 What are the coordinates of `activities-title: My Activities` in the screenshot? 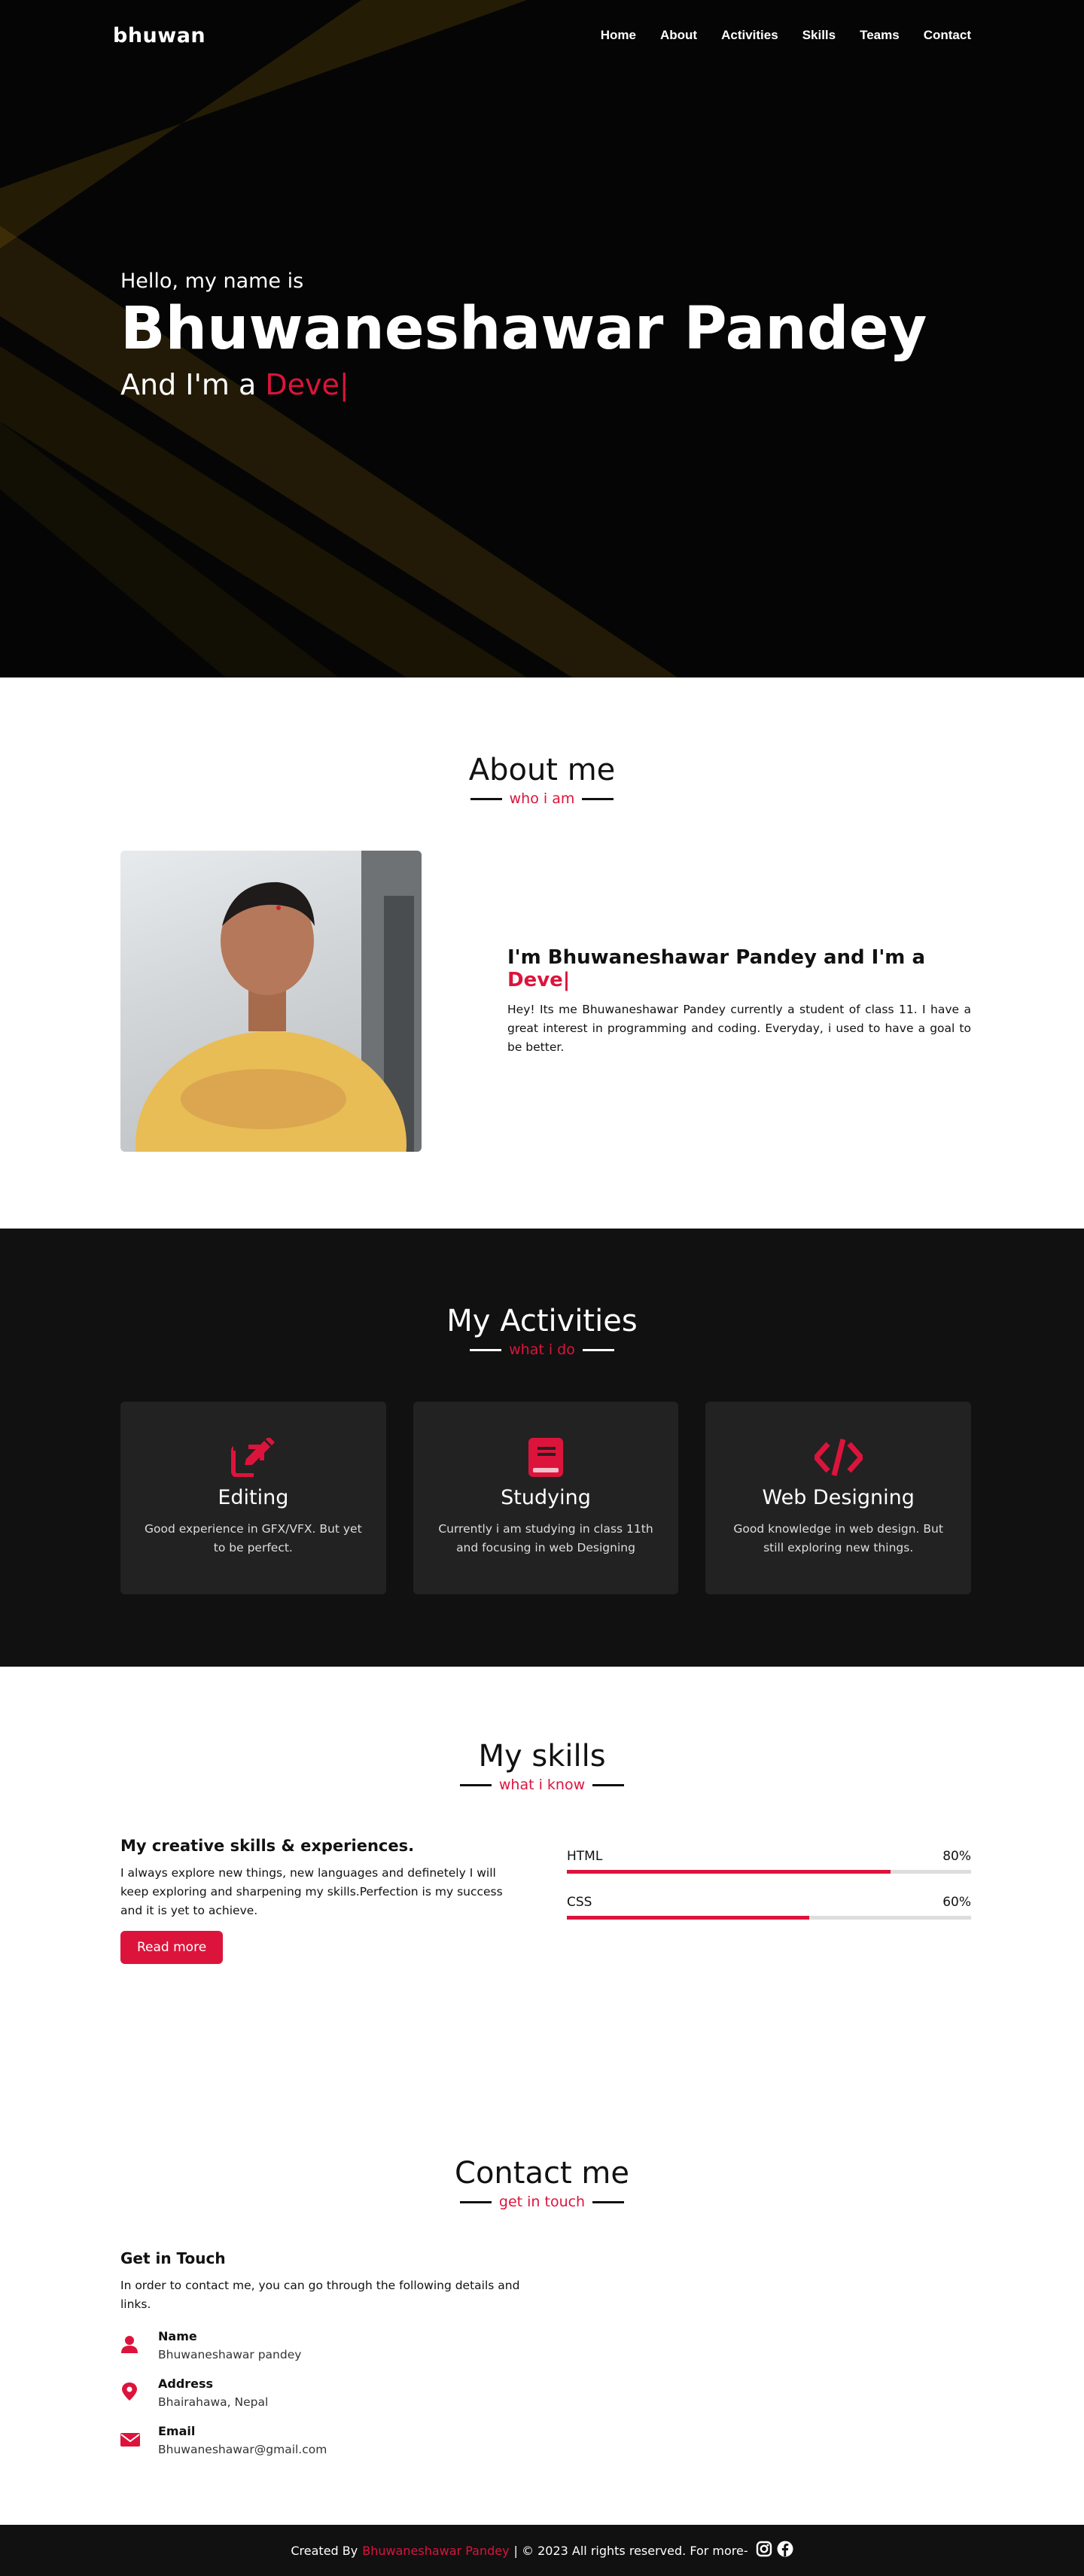 It's located at (542, 1321).